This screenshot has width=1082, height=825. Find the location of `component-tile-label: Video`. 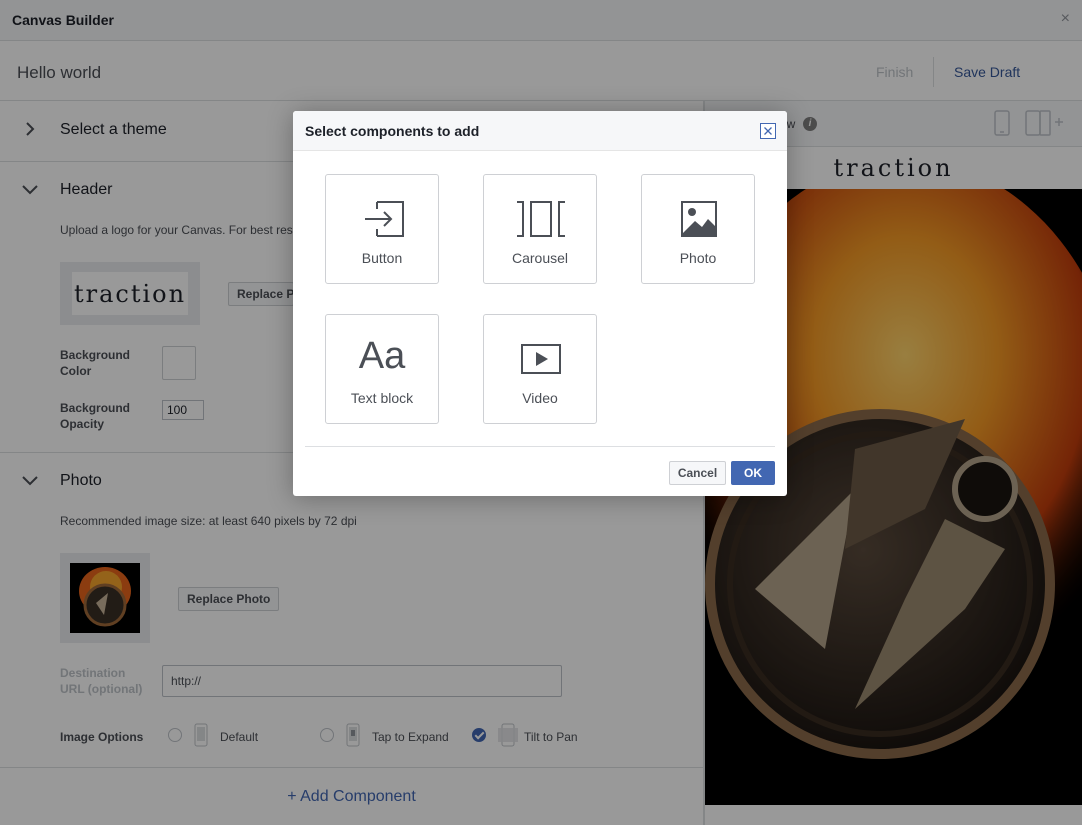

component-tile-label: Video is located at coordinates (540, 398).